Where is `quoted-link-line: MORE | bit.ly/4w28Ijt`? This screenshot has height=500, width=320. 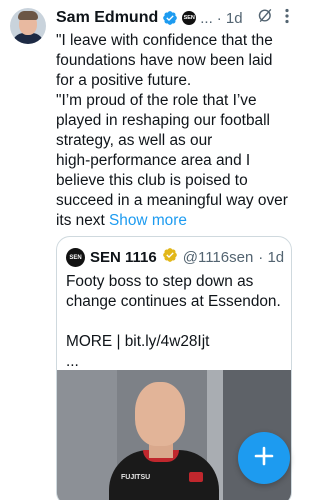 quoted-link-line: MORE | bit.ly/4w28Ijt is located at coordinates (178, 342).